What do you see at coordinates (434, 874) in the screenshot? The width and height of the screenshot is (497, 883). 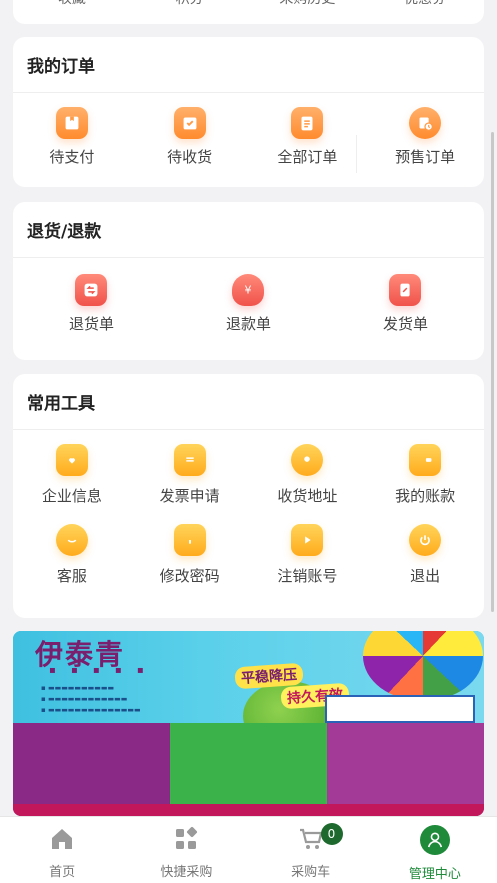 I see `tab-management-center-label: 管理中心` at bounding box center [434, 874].